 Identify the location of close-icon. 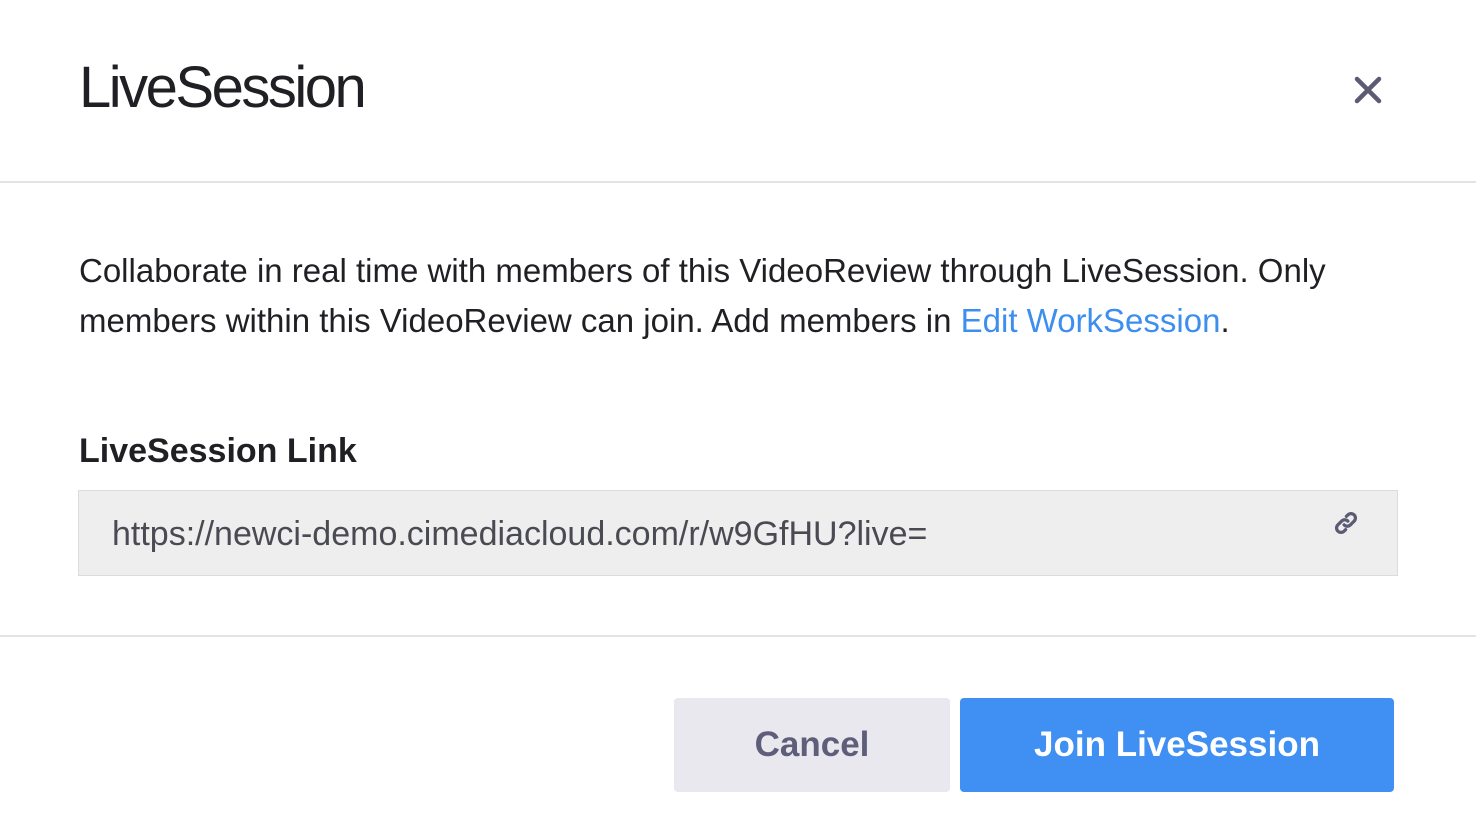
(1368, 90).